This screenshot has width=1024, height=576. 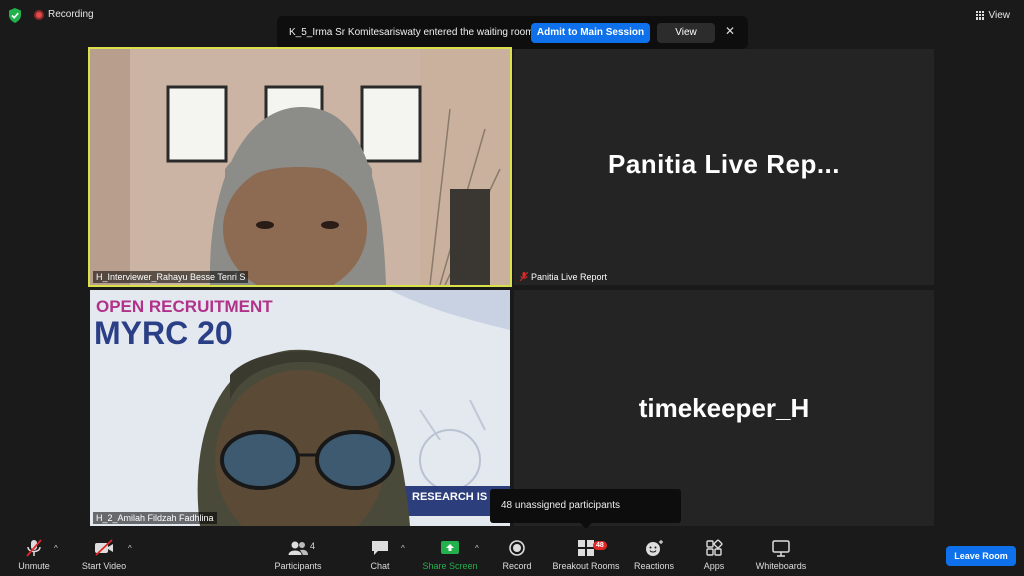 What do you see at coordinates (600, 545) in the screenshot?
I see `breakout-count-badge: 48` at bounding box center [600, 545].